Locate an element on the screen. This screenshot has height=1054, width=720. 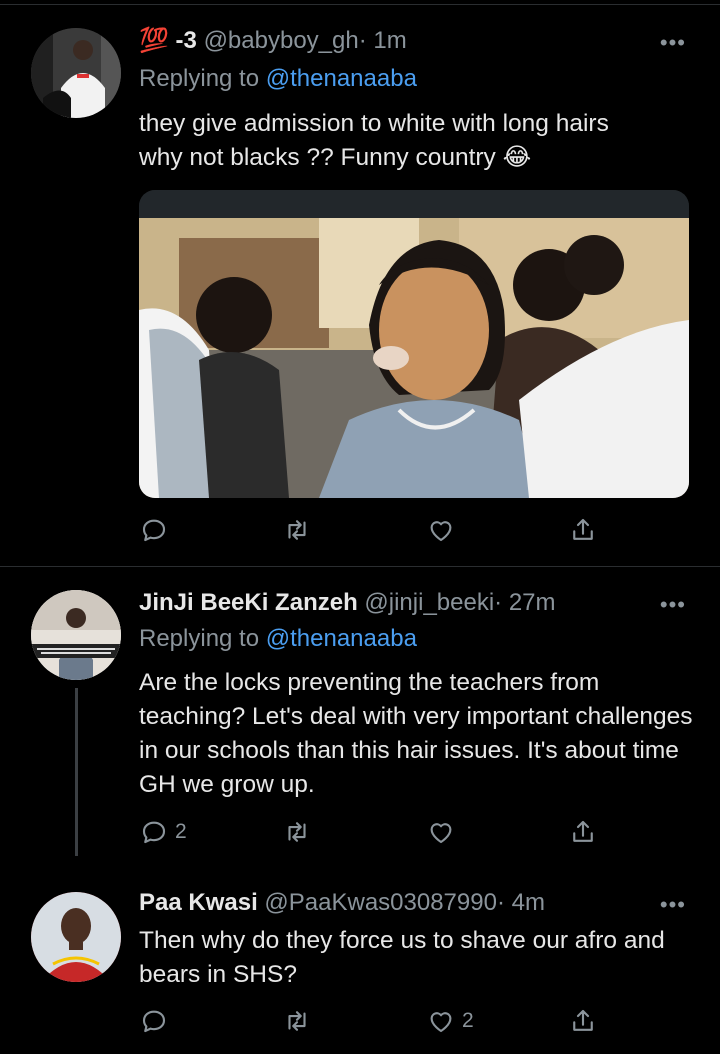
display-name: JinJi BeeKi Zanzeh is located at coordinates (248, 602).